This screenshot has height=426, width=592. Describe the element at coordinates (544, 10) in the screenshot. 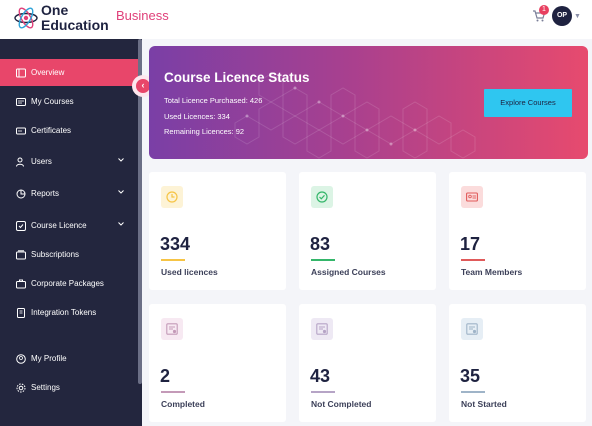

I see `cart-count-badge: 1` at that location.